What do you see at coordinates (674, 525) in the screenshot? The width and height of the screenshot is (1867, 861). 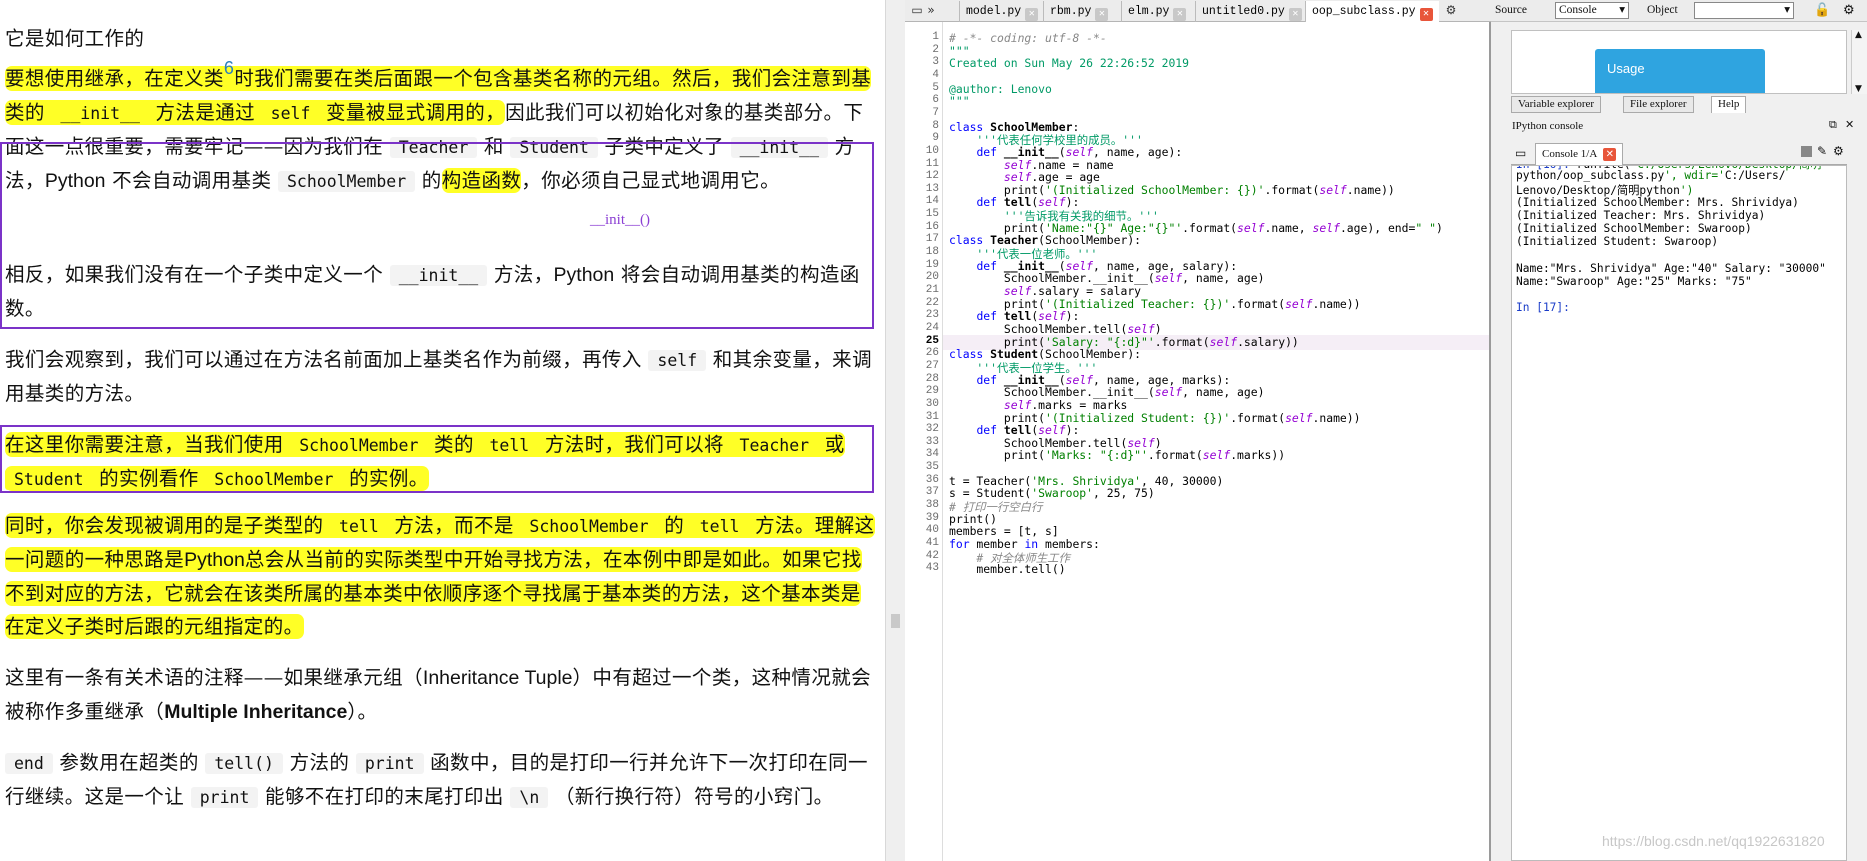 I see `text: 的` at bounding box center [674, 525].